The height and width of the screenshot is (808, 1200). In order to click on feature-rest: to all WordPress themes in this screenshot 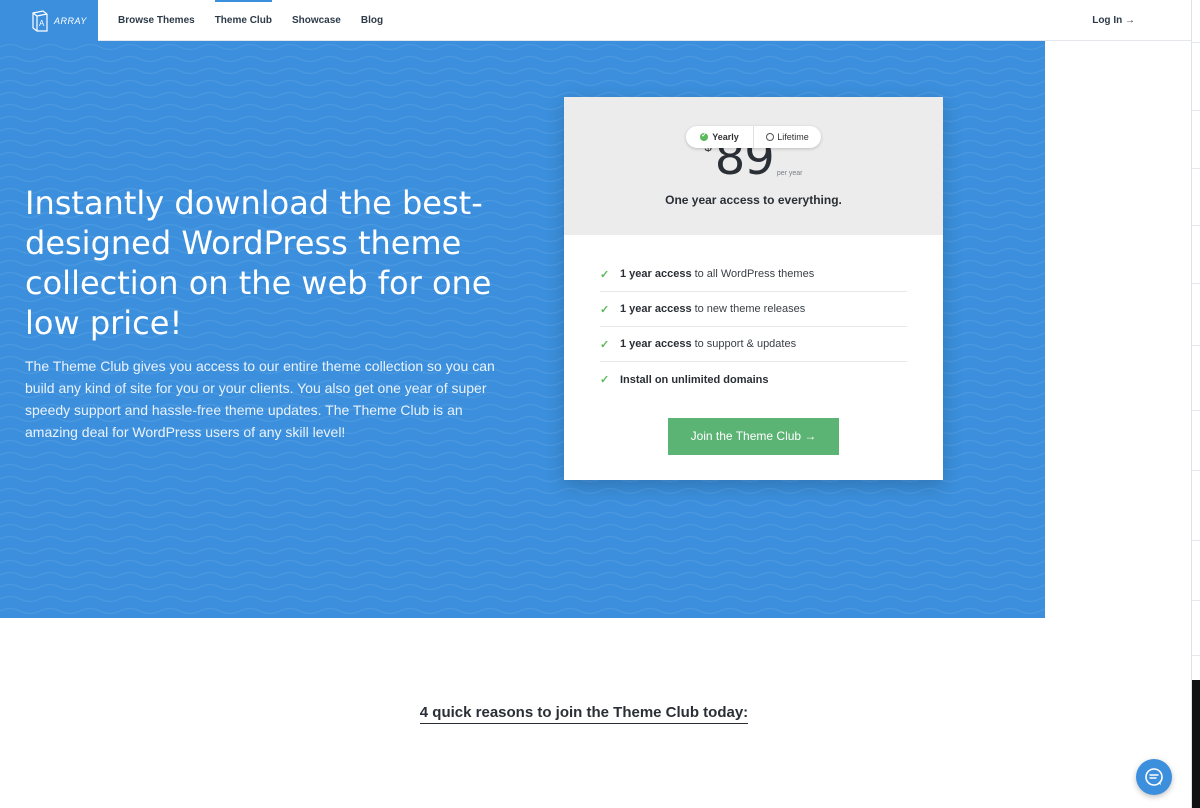, I will do `click(754, 274)`.